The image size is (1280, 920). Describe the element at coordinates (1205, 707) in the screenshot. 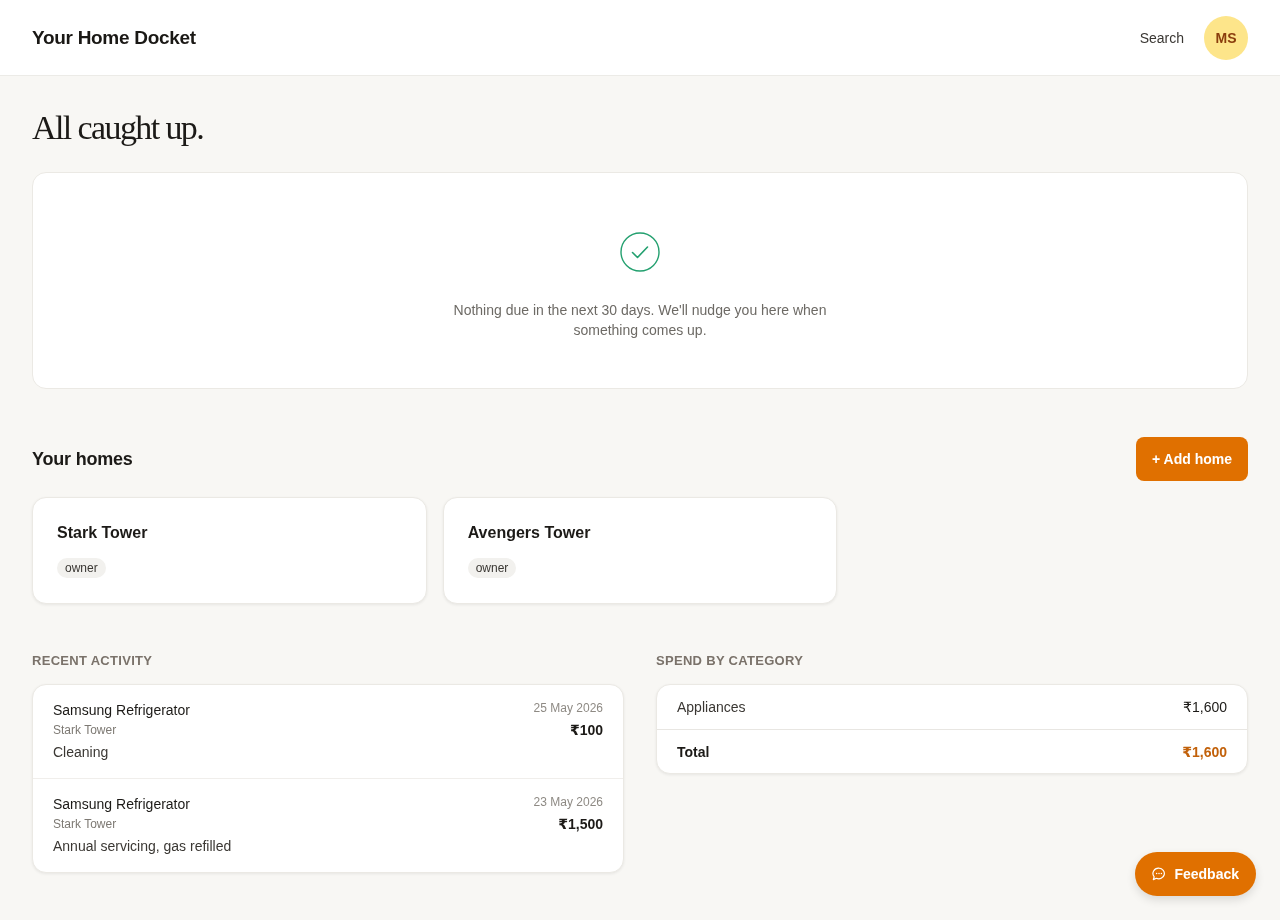

I see `category-amount: ₹1,600` at that location.